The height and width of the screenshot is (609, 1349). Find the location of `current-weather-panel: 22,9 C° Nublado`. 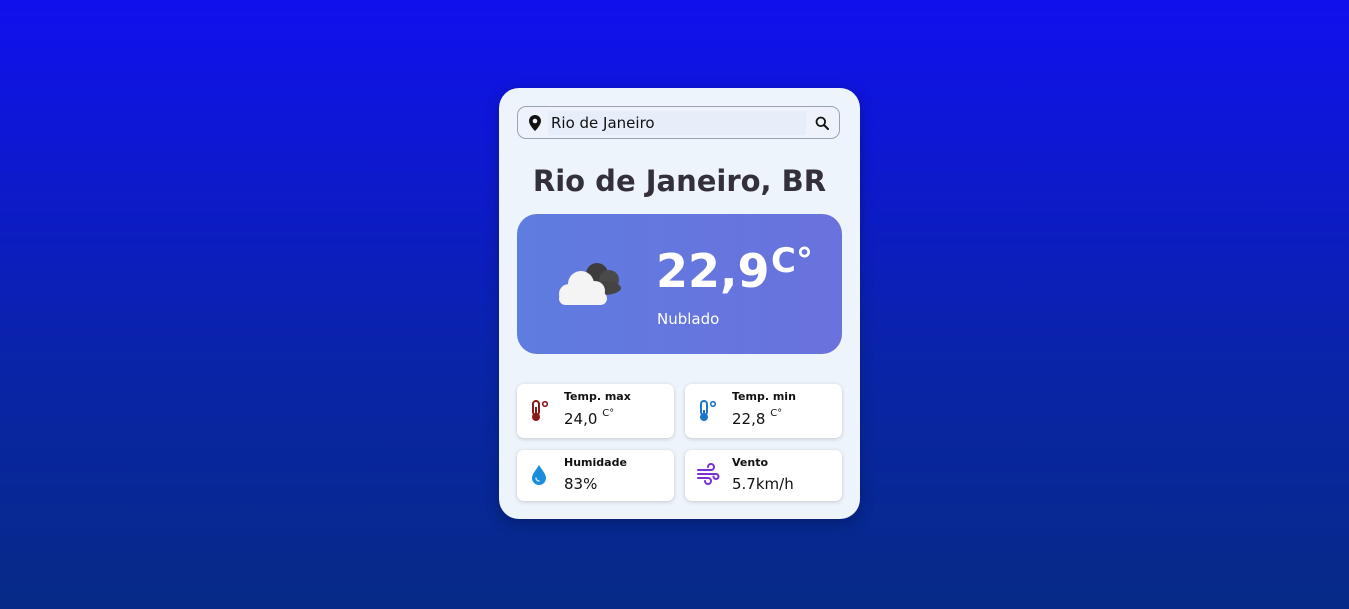

current-weather-panel: 22,9 C° Nublado is located at coordinates (679, 284).